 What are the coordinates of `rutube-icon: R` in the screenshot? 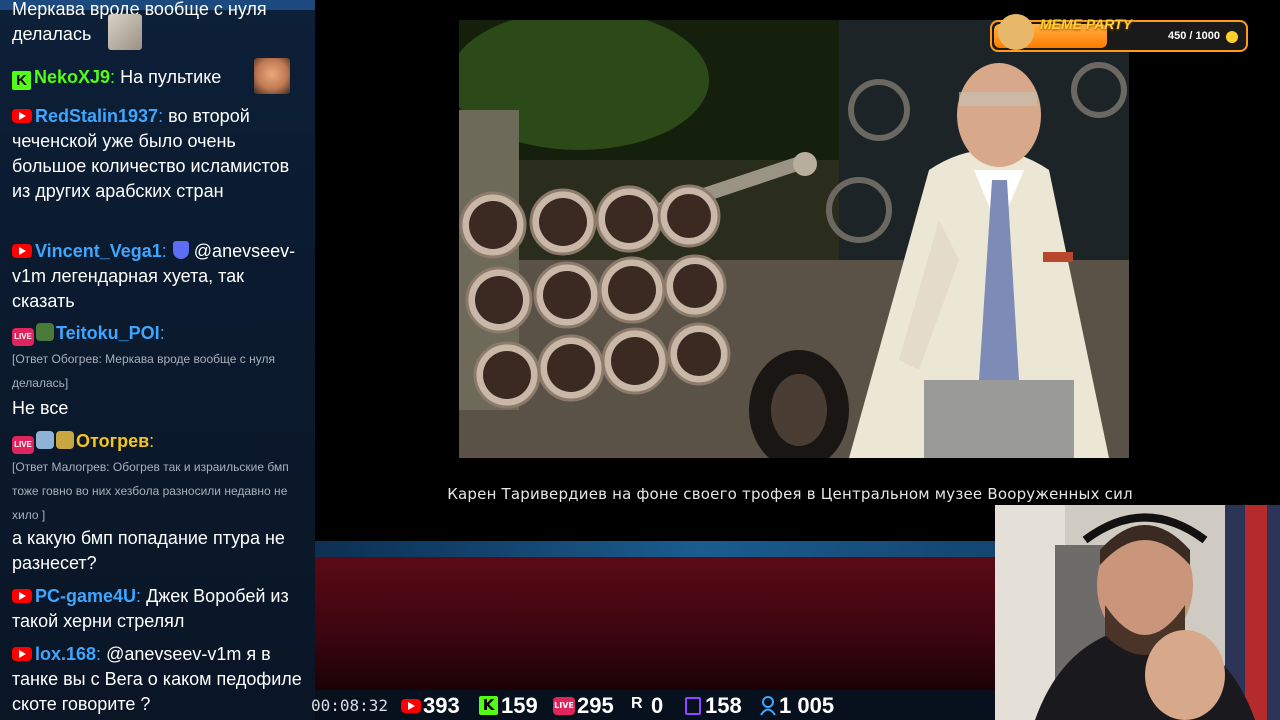 It's located at (637, 703).